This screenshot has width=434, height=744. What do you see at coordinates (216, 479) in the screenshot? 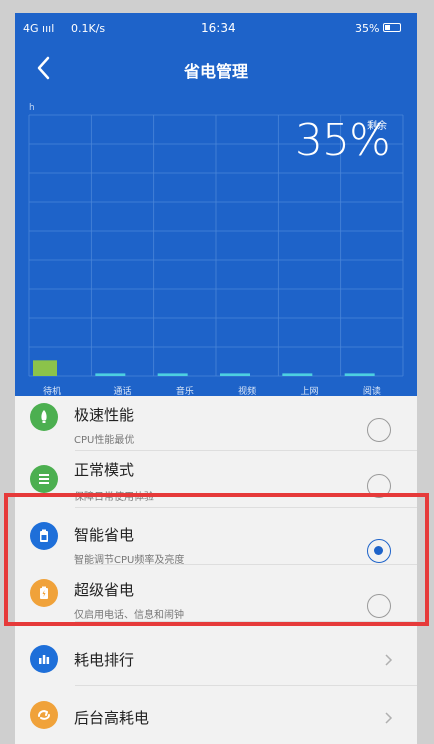
I see `mode-item-normal: 正常模式 保障日常使用体验` at bounding box center [216, 479].